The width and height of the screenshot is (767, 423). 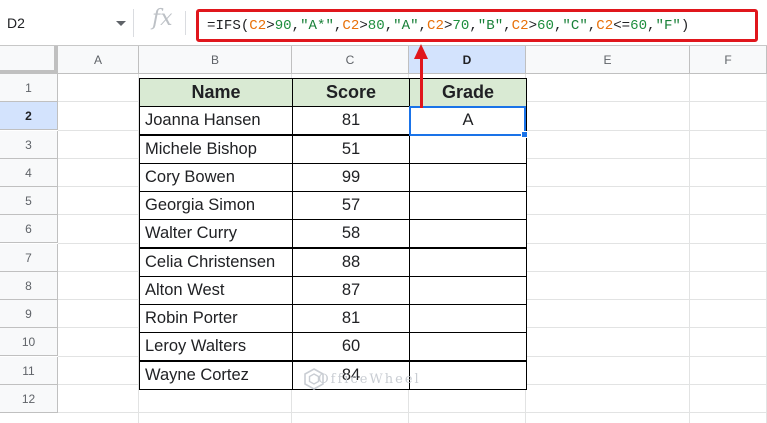 I want to click on header-cell-score: Score, so click(x=351, y=92).